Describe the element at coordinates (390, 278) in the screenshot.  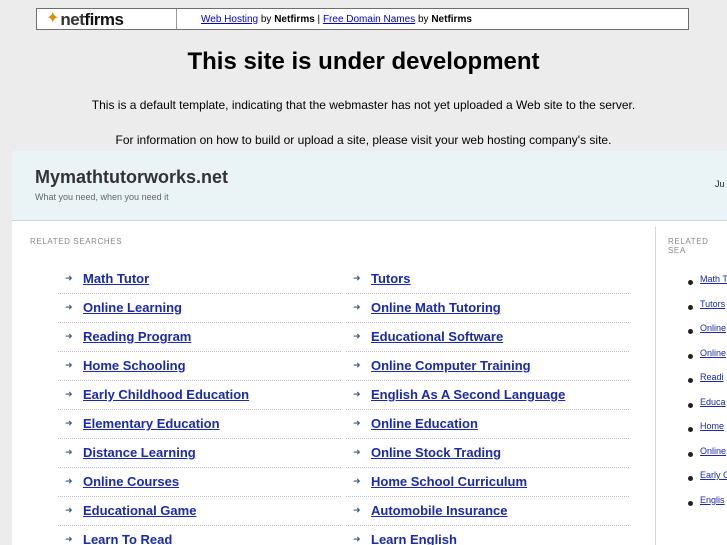
I see `related-link: Tutors` at that location.